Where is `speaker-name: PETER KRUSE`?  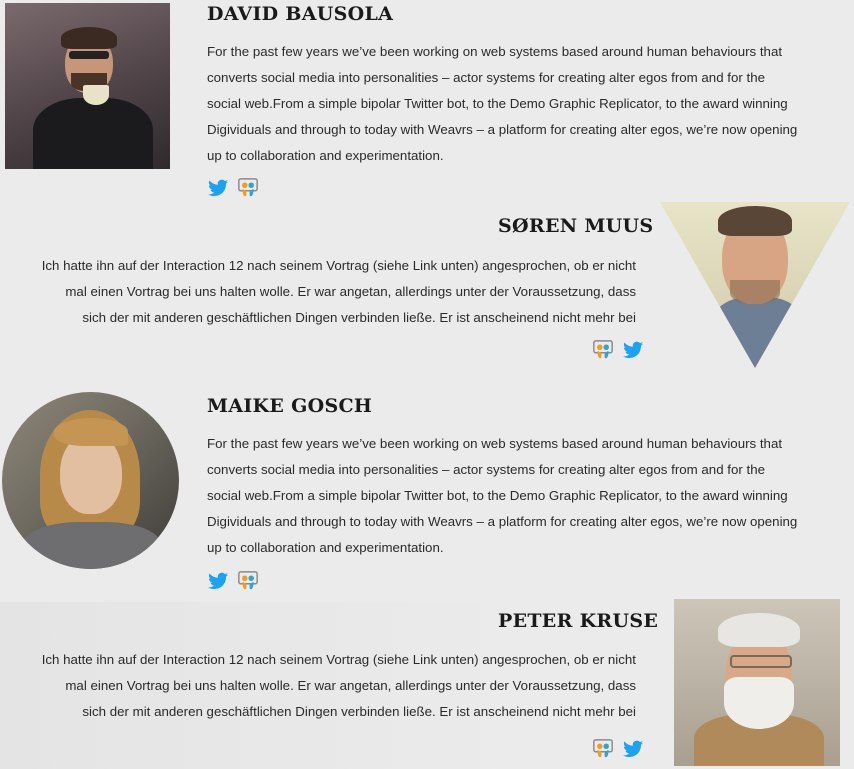 speaker-name: PETER KRUSE is located at coordinates (578, 621).